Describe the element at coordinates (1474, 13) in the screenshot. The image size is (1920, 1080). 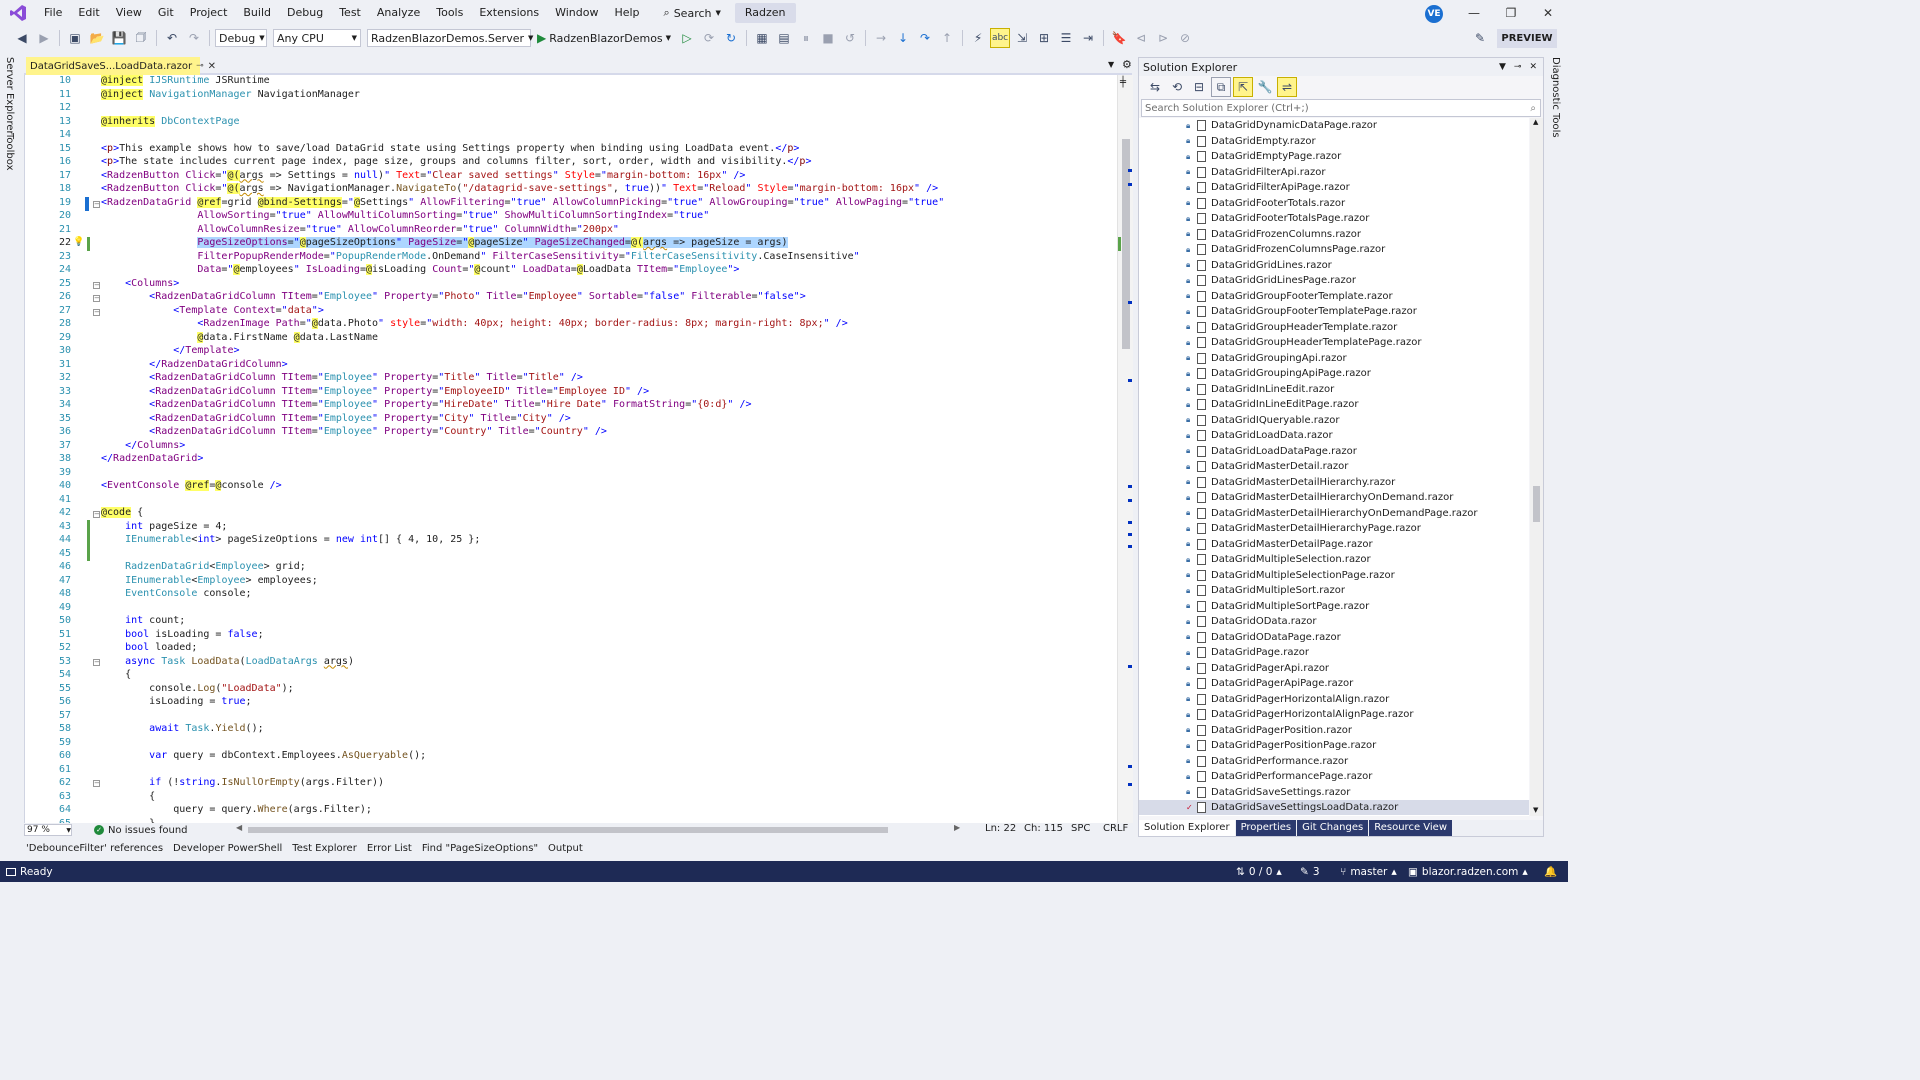
I see `minimize-icon: —` at that location.